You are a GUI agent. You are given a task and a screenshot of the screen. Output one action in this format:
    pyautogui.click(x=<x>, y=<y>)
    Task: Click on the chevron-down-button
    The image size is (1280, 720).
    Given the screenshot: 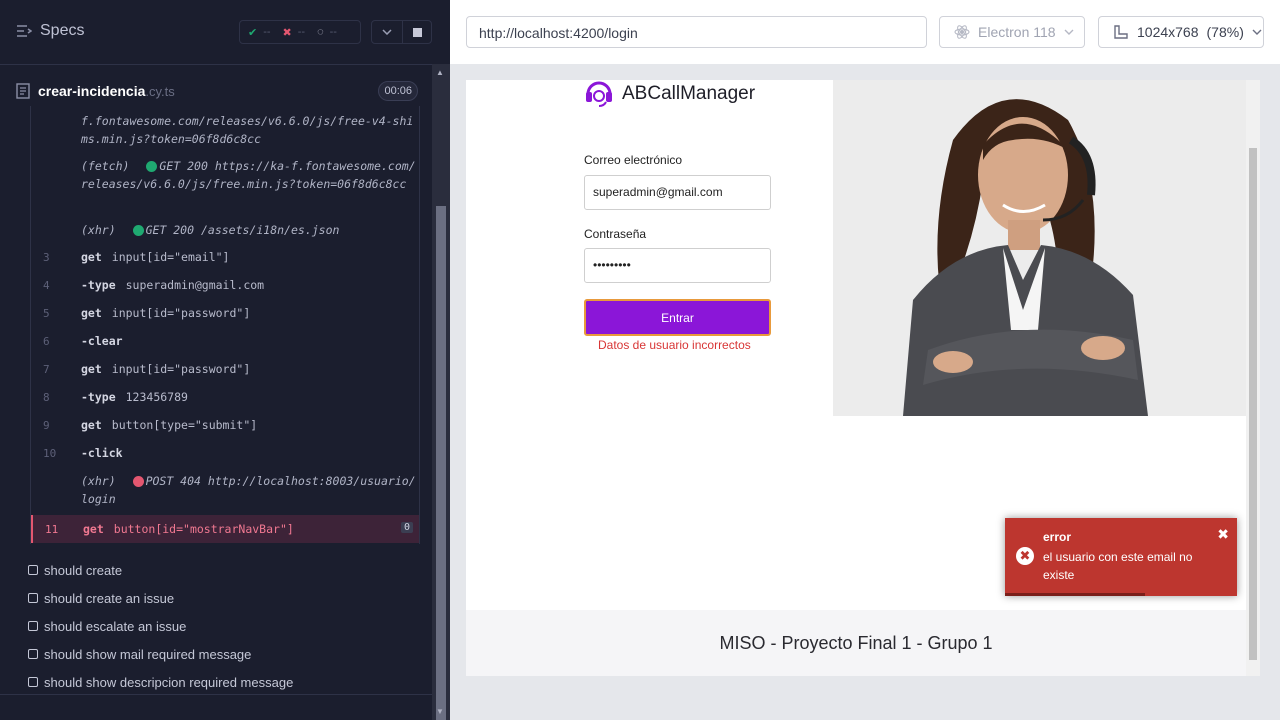 What is the action you would take?
    pyautogui.click(x=387, y=32)
    